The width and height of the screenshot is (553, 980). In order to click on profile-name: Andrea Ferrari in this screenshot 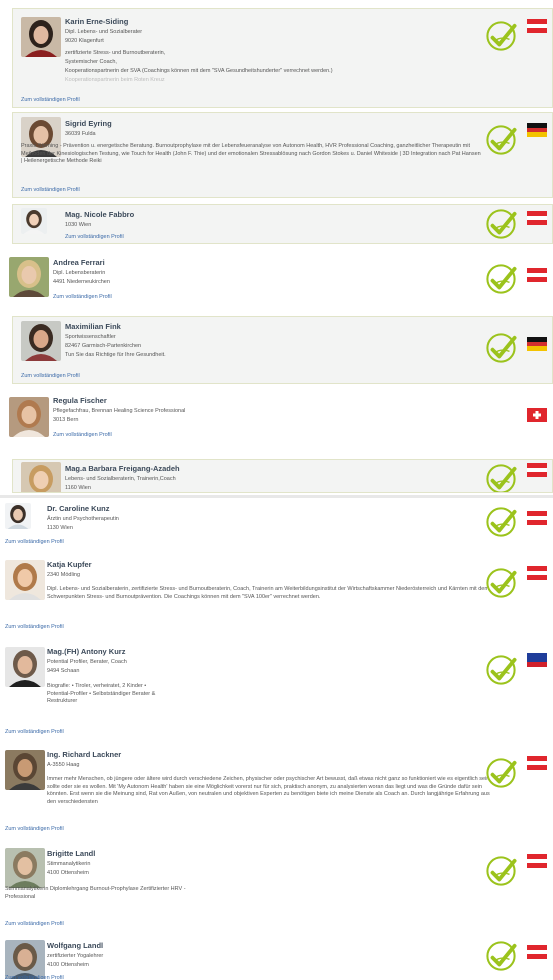, I will do `click(79, 262)`.